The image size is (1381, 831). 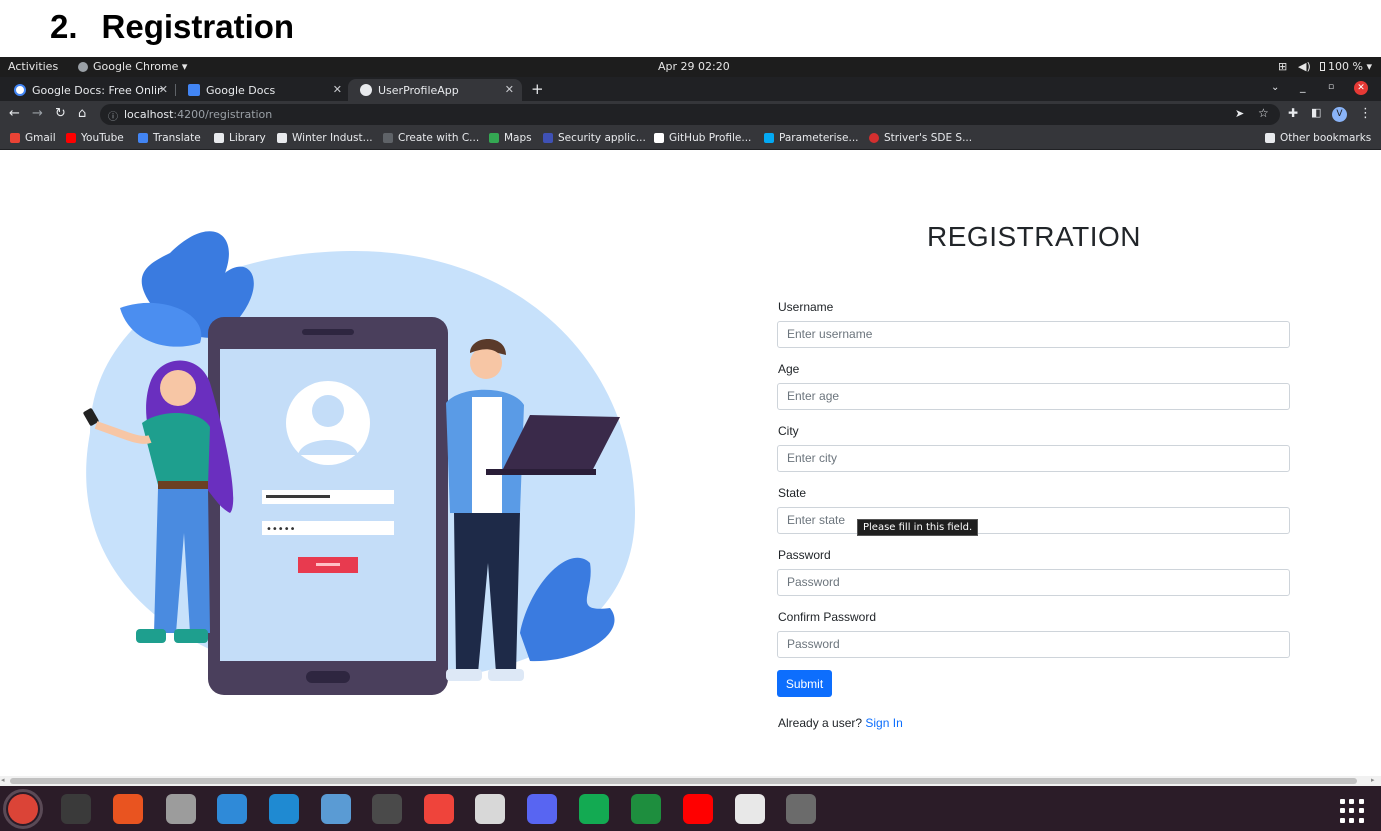 I want to click on minimize-icon: _, so click(x=1303, y=86).